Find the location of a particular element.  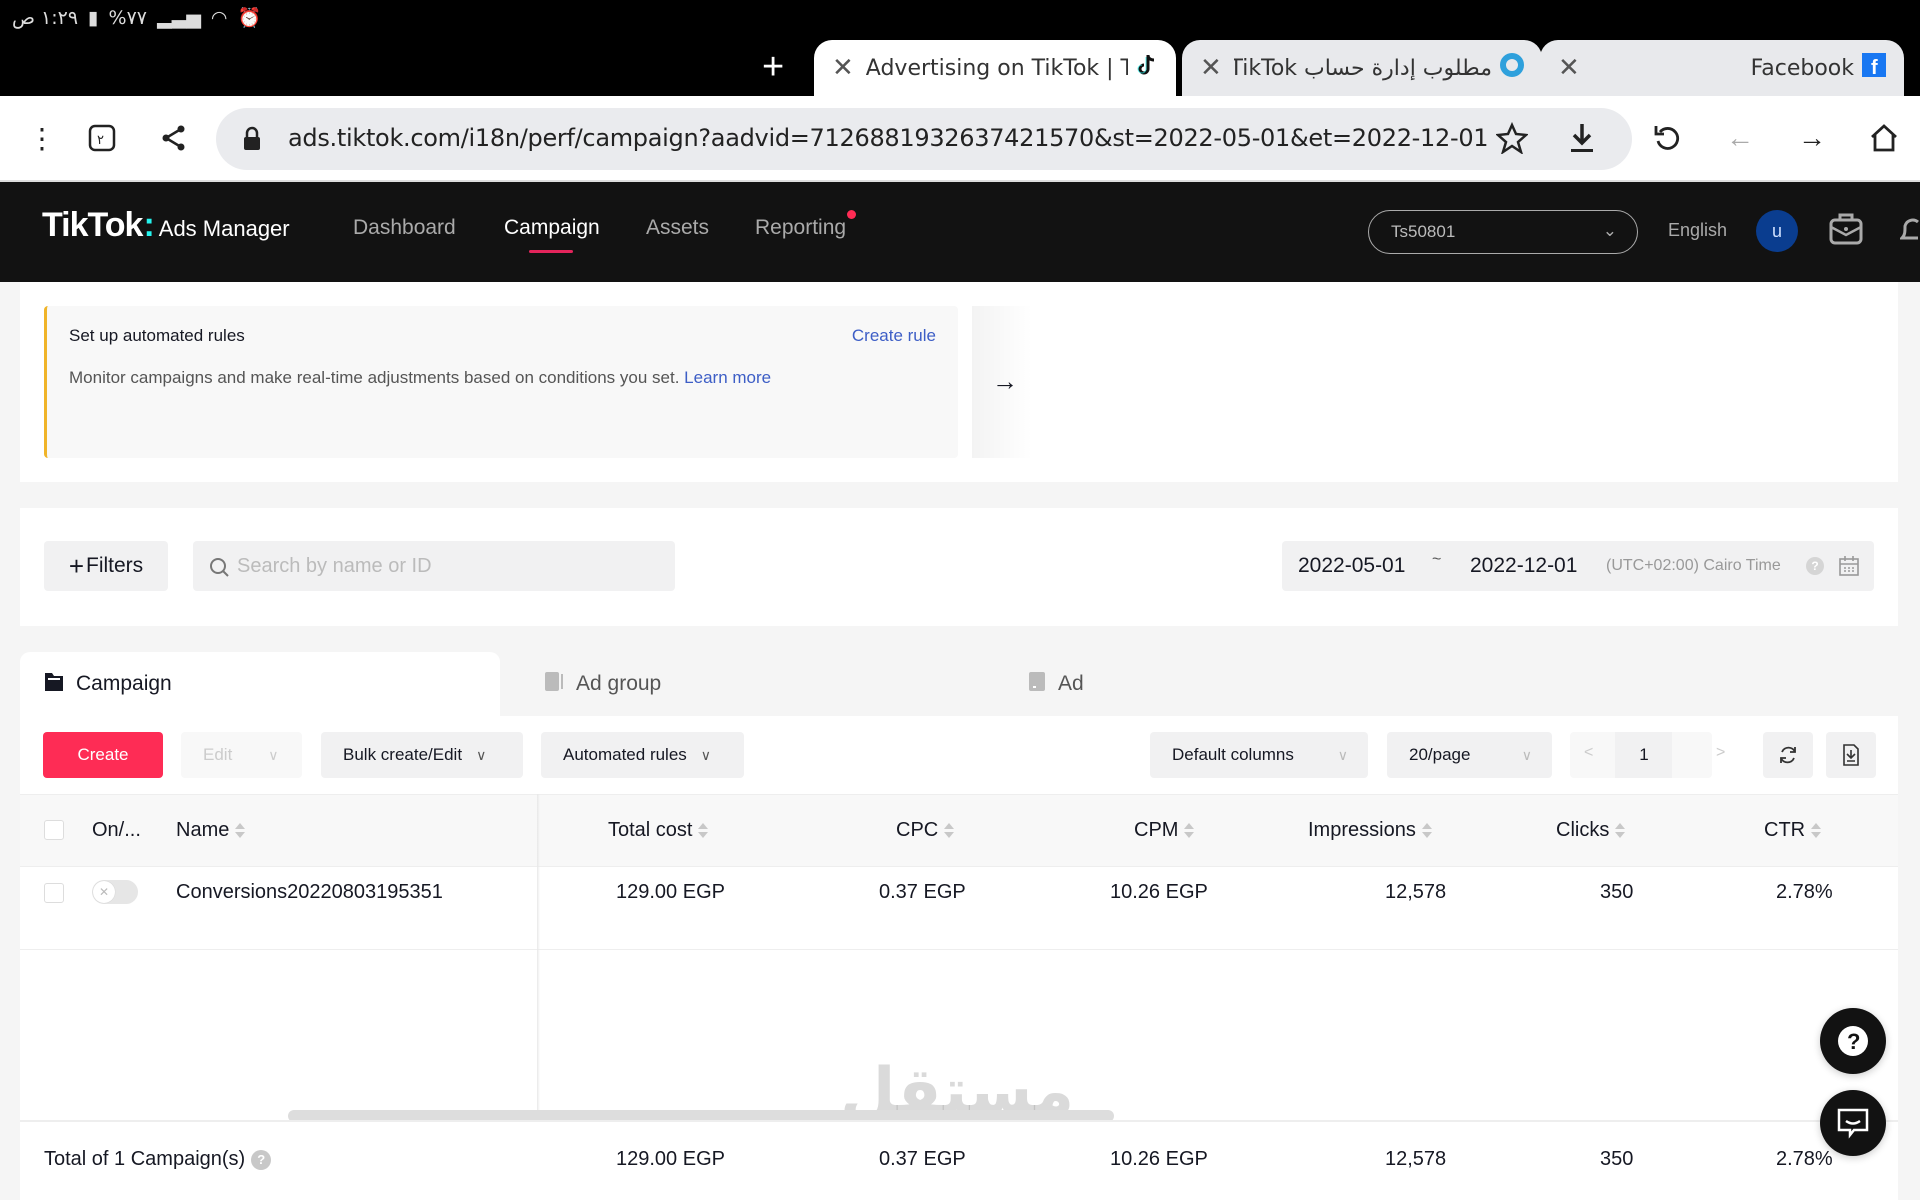

col-impressions: Impressions is located at coordinates (1370, 830).